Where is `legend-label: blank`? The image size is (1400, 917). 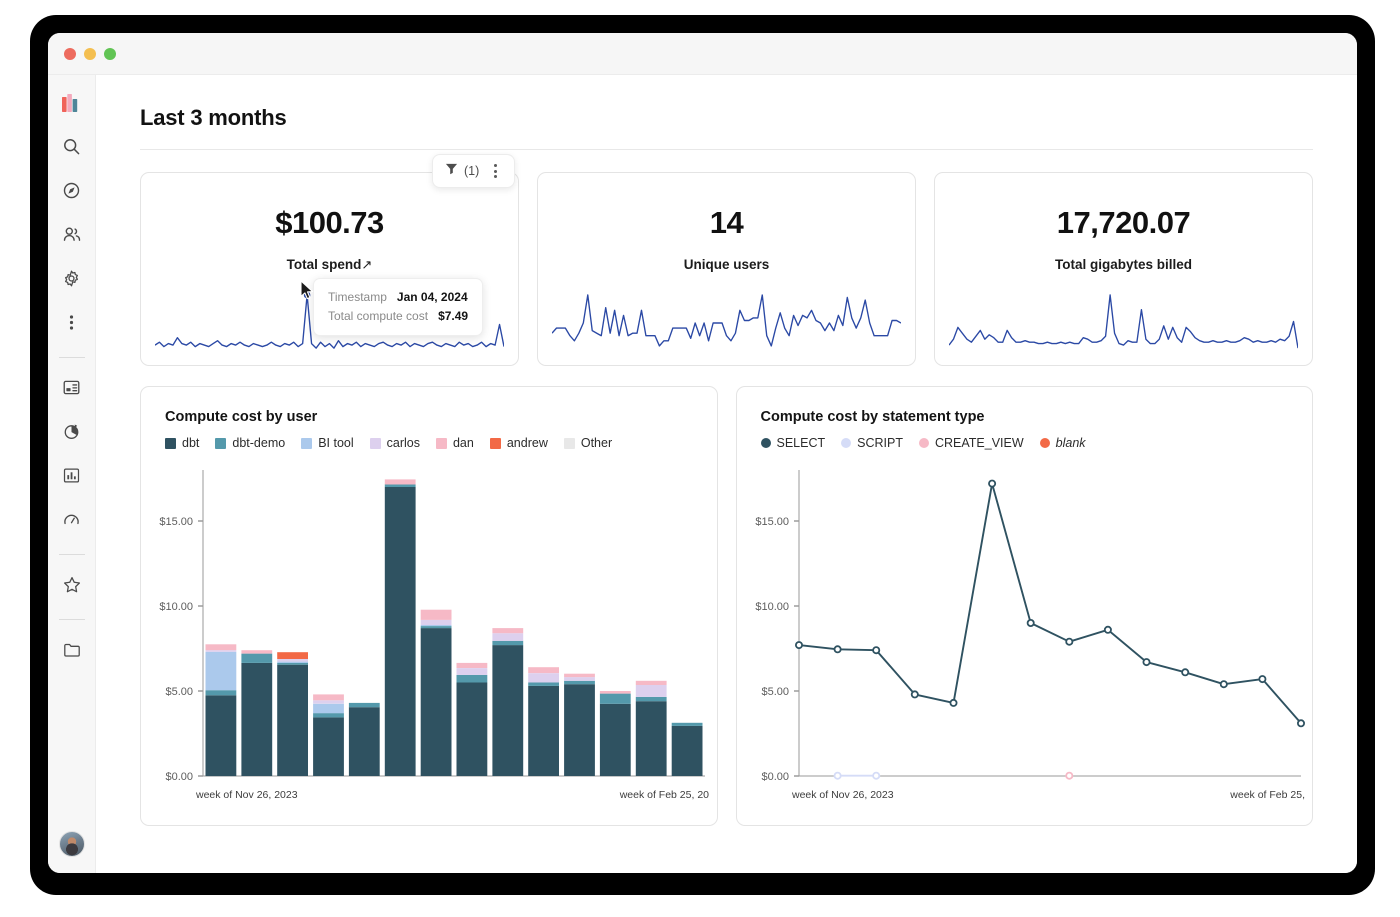 legend-label: blank is located at coordinates (1070, 443).